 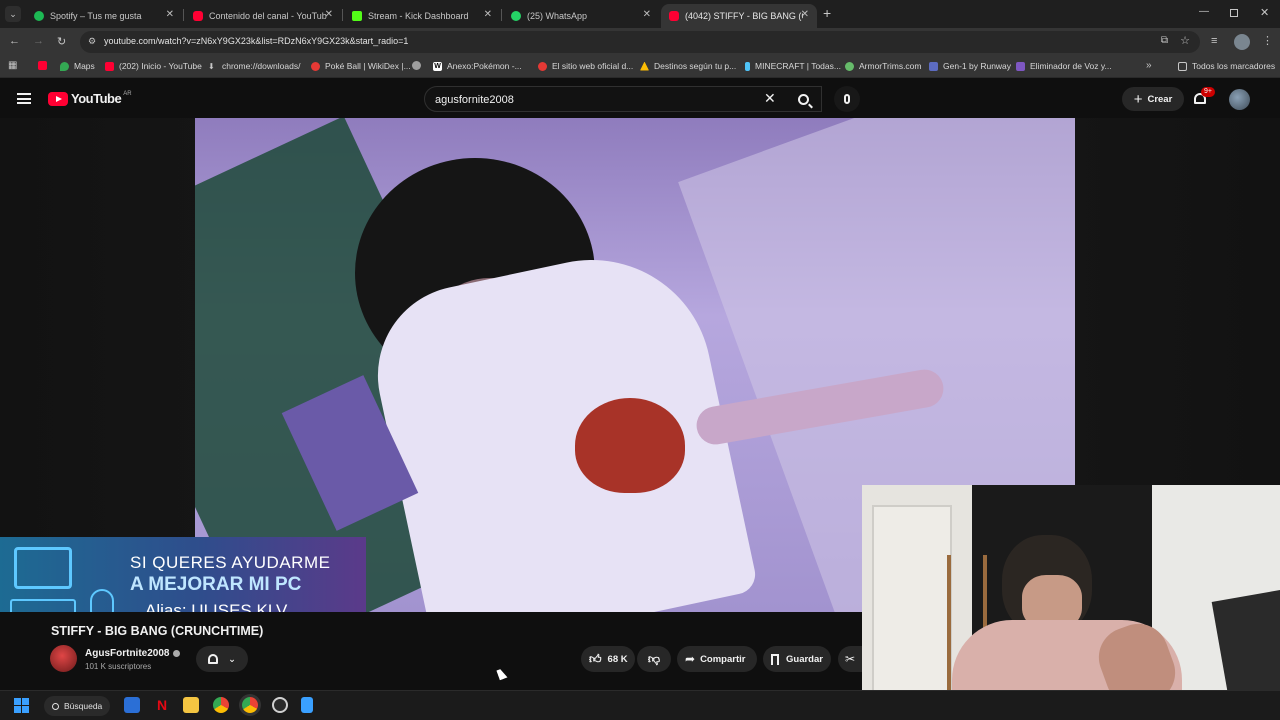 What do you see at coordinates (222, 659) in the screenshot?
I see `subscribed-notifications-button: ⌄` at bounding box center [222, 659].